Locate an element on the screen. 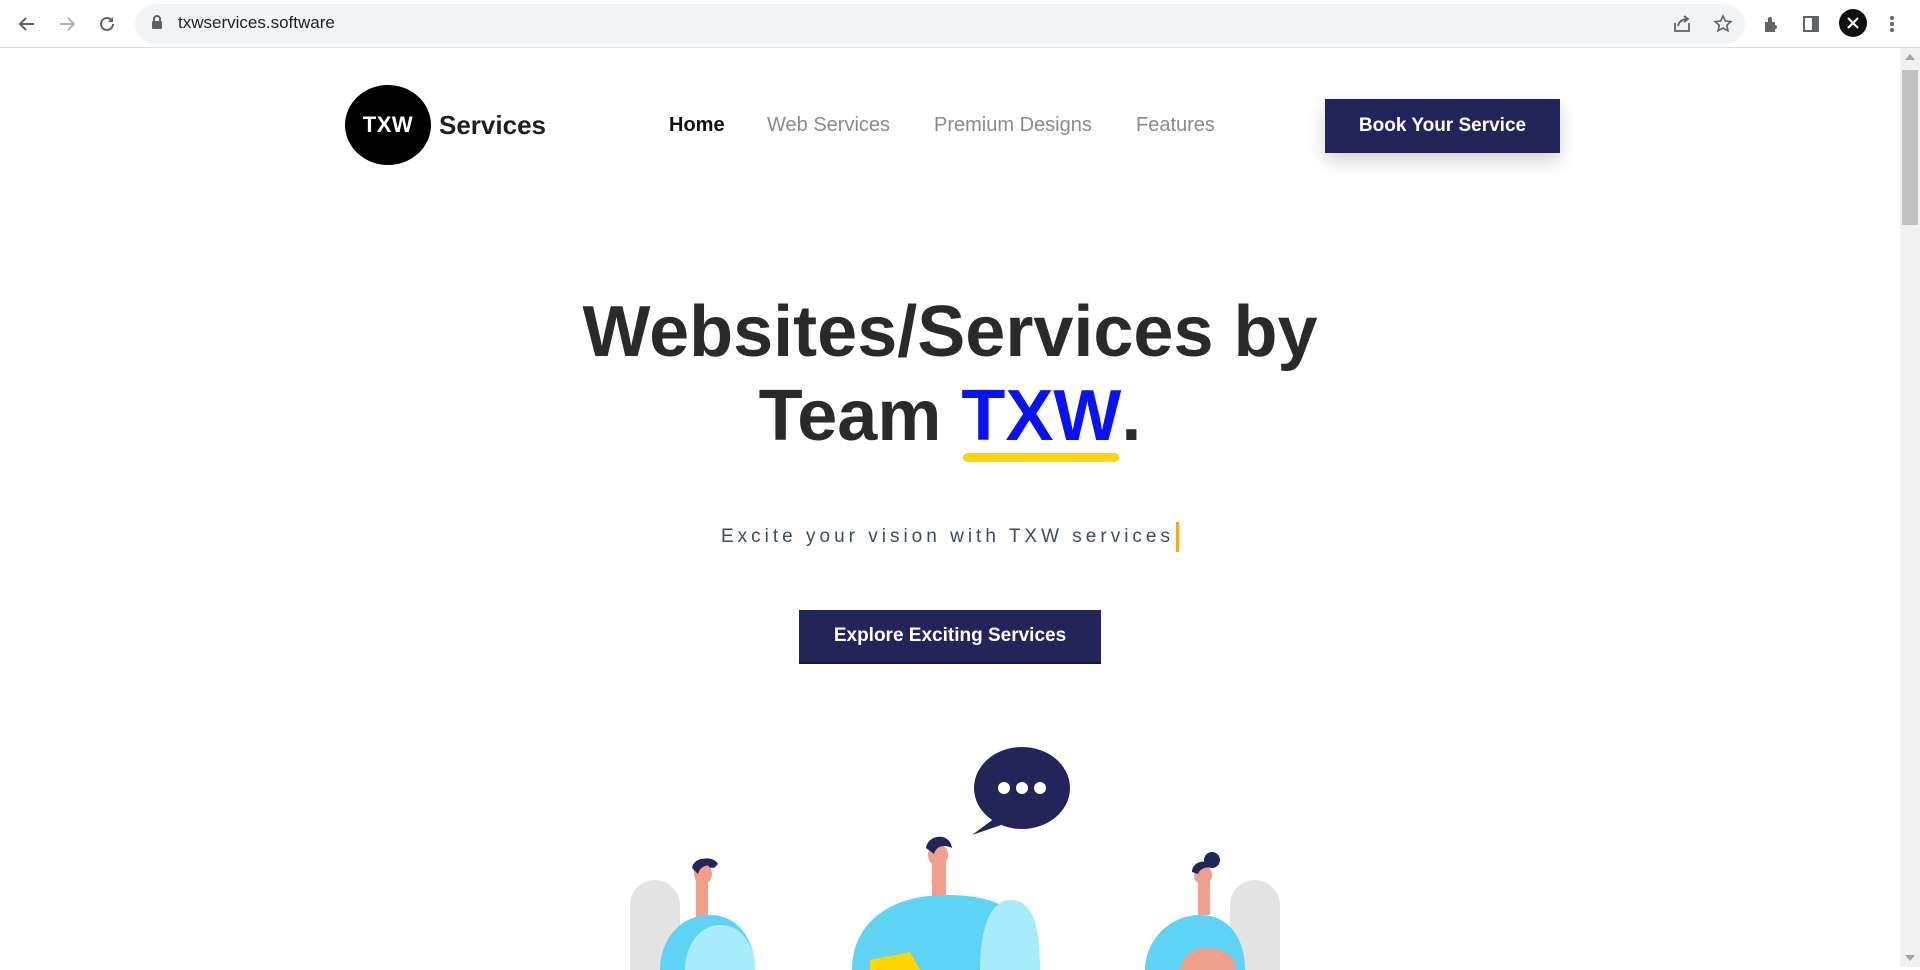  bookmark-star-icon is located at coordinates (1723, 24).